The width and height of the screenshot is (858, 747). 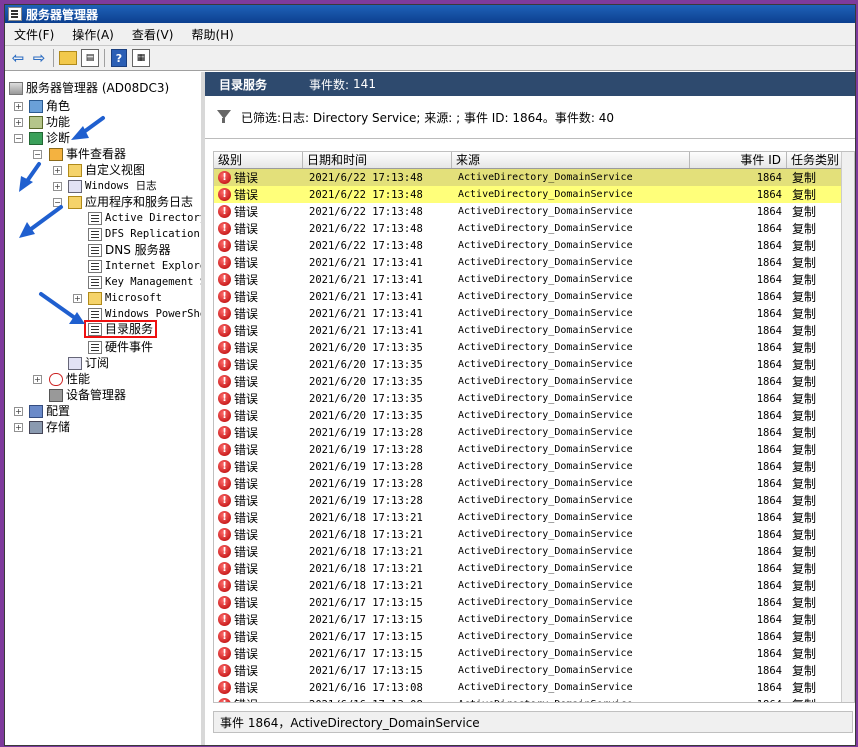 What do you see at coordinates (93, 34) in the screenshot?
I see `menu-action: 操作(A)` at bounding box center [93, 34].